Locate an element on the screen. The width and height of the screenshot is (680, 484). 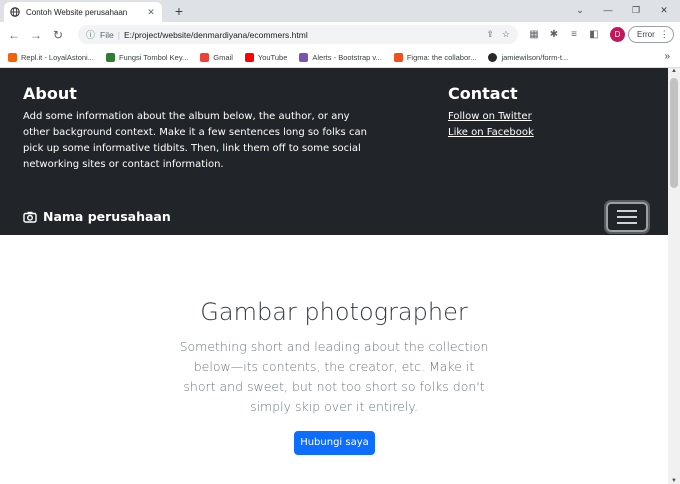
bookmark-item: YouTube is located at coordinates (266, 57).